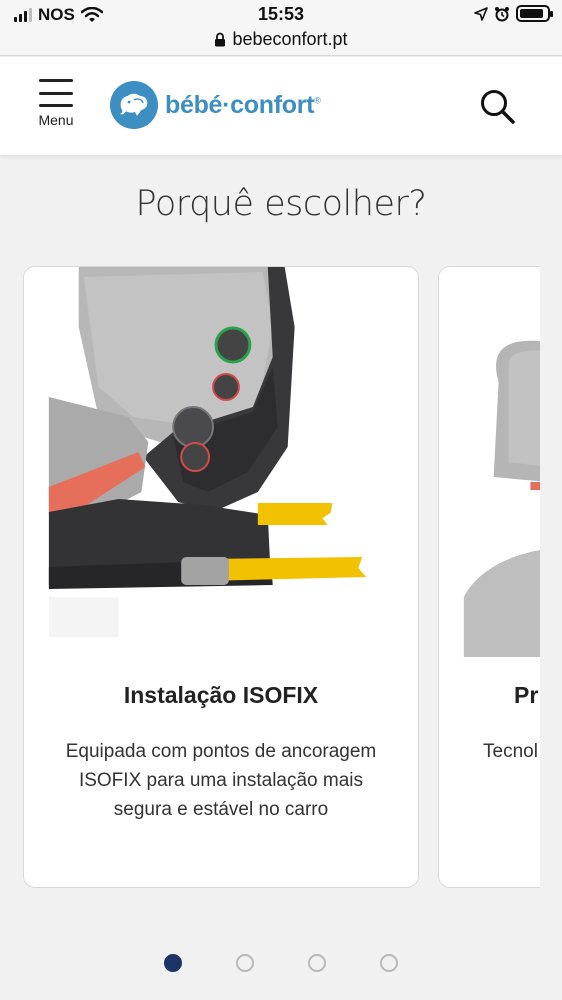  I want to click on status-icons, so click(513, 13).